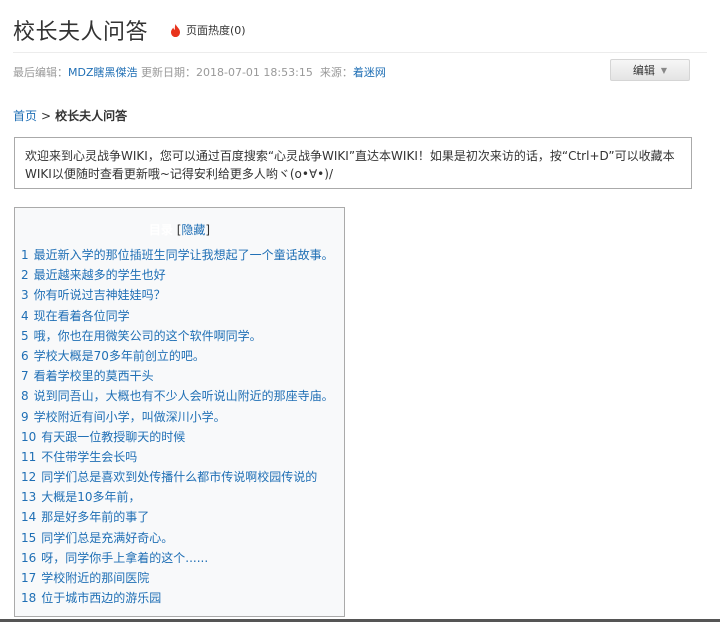 Image resolution: width=720 pixels, height=622 pixels. Describe the element at coordinates (89, 457) in the screenshot. I see `toc-item-link: 不住带学生会长吗` at that location.